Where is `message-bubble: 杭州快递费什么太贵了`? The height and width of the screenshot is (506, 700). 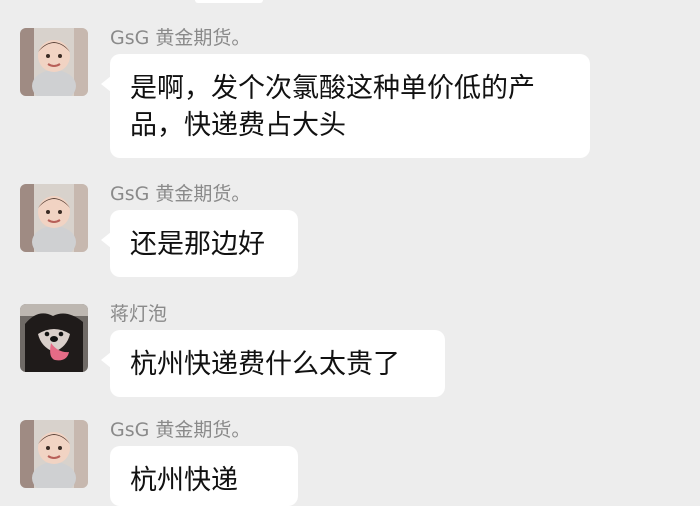 message-bubble: 杭州快递费什么太贵了 is located at coordinates (273, 363).